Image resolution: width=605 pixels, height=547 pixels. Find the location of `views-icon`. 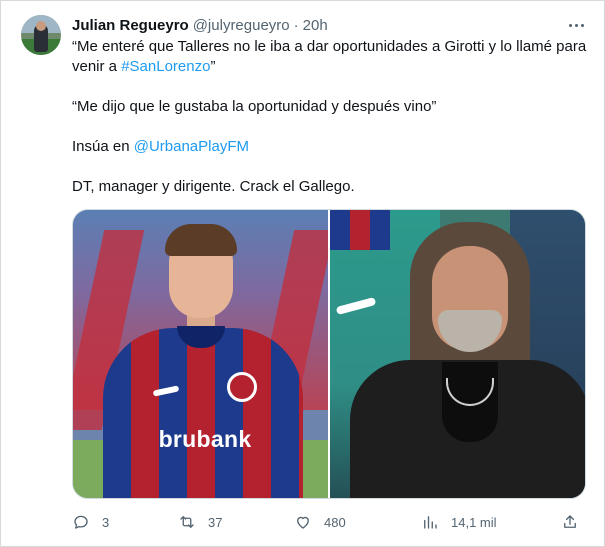

views-icon is located at coordinates (430, 522).